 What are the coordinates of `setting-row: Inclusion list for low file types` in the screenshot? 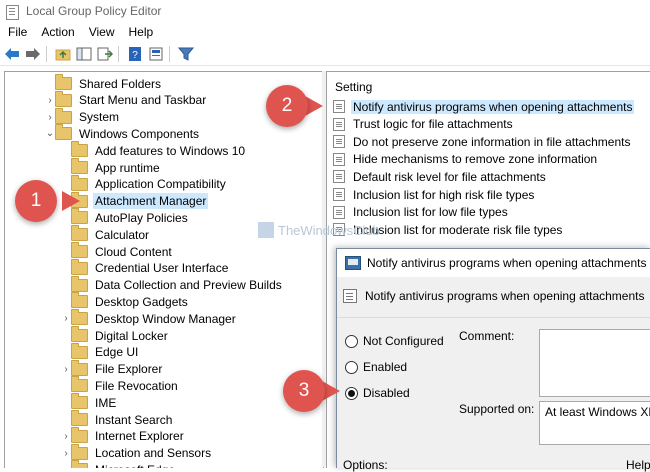 It's located at (421, 212).